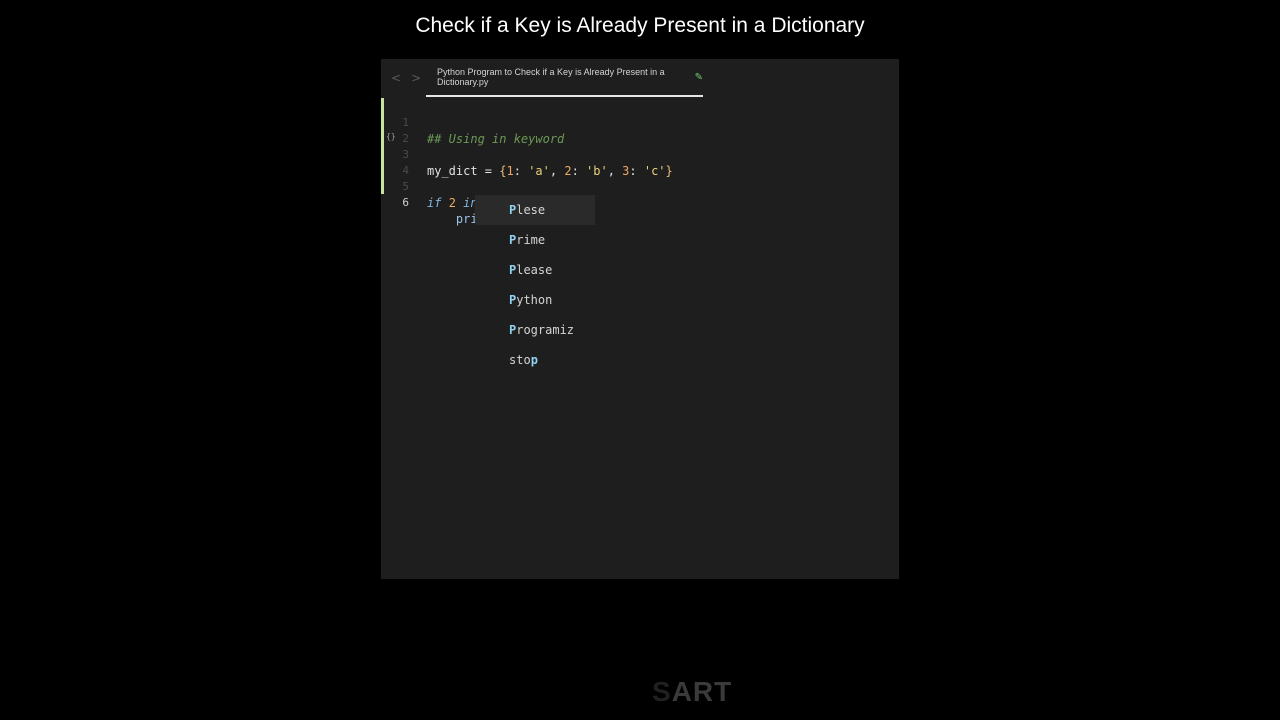 The width and height of the screenshot is (1280, 720). I want to click on autocomplete-item: Programiz, so click(535, 330).